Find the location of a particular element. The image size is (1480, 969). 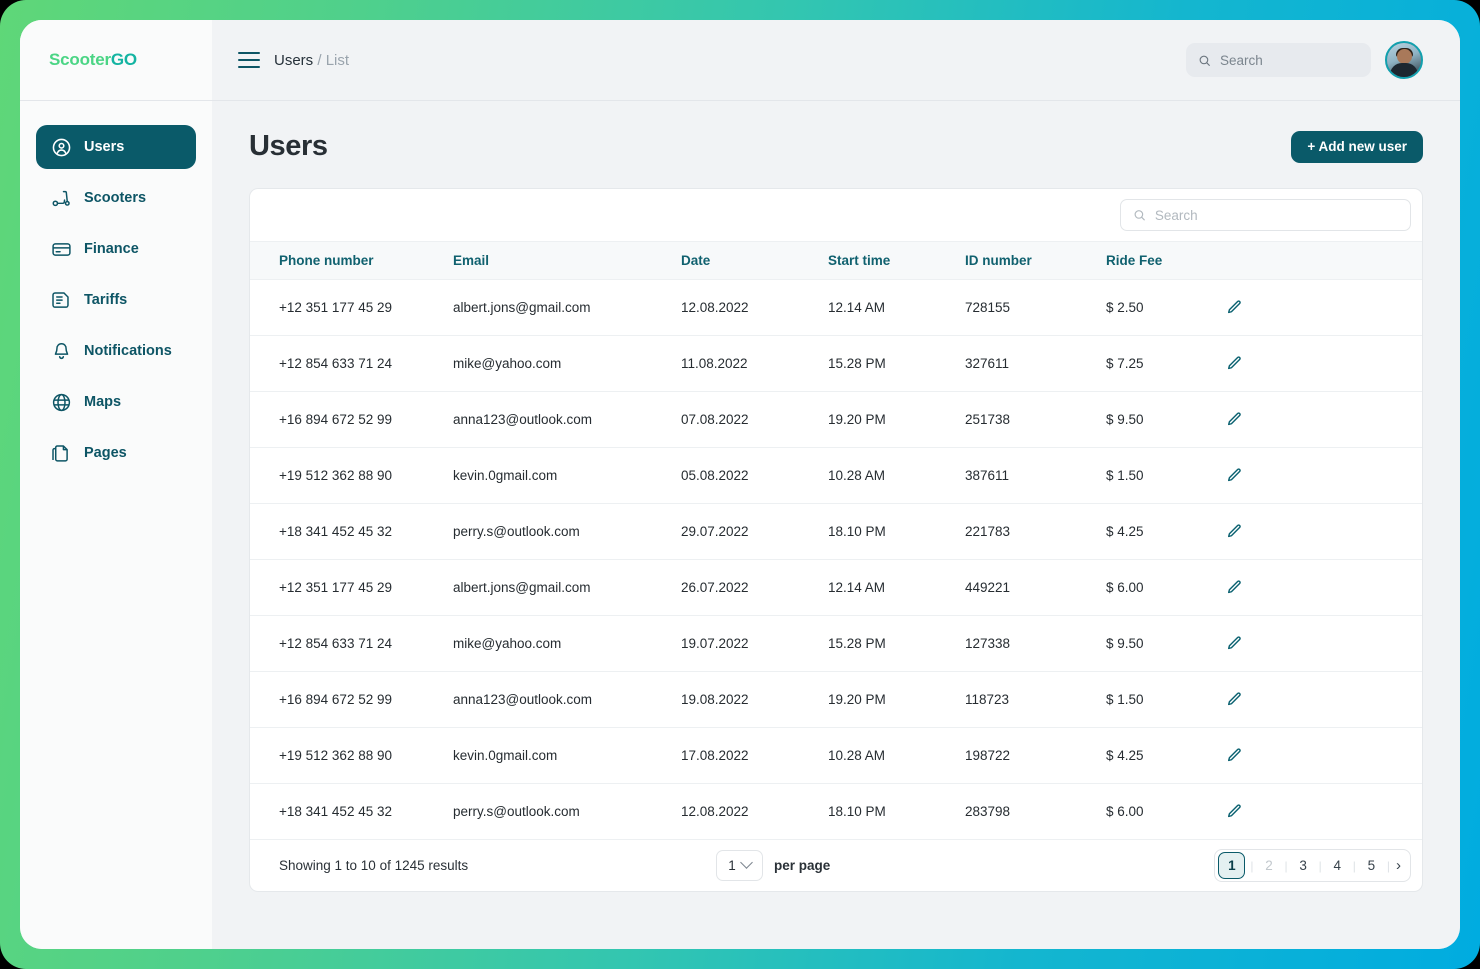

cell-start-time: 18.10 PM is located at coordinates (896, 811).